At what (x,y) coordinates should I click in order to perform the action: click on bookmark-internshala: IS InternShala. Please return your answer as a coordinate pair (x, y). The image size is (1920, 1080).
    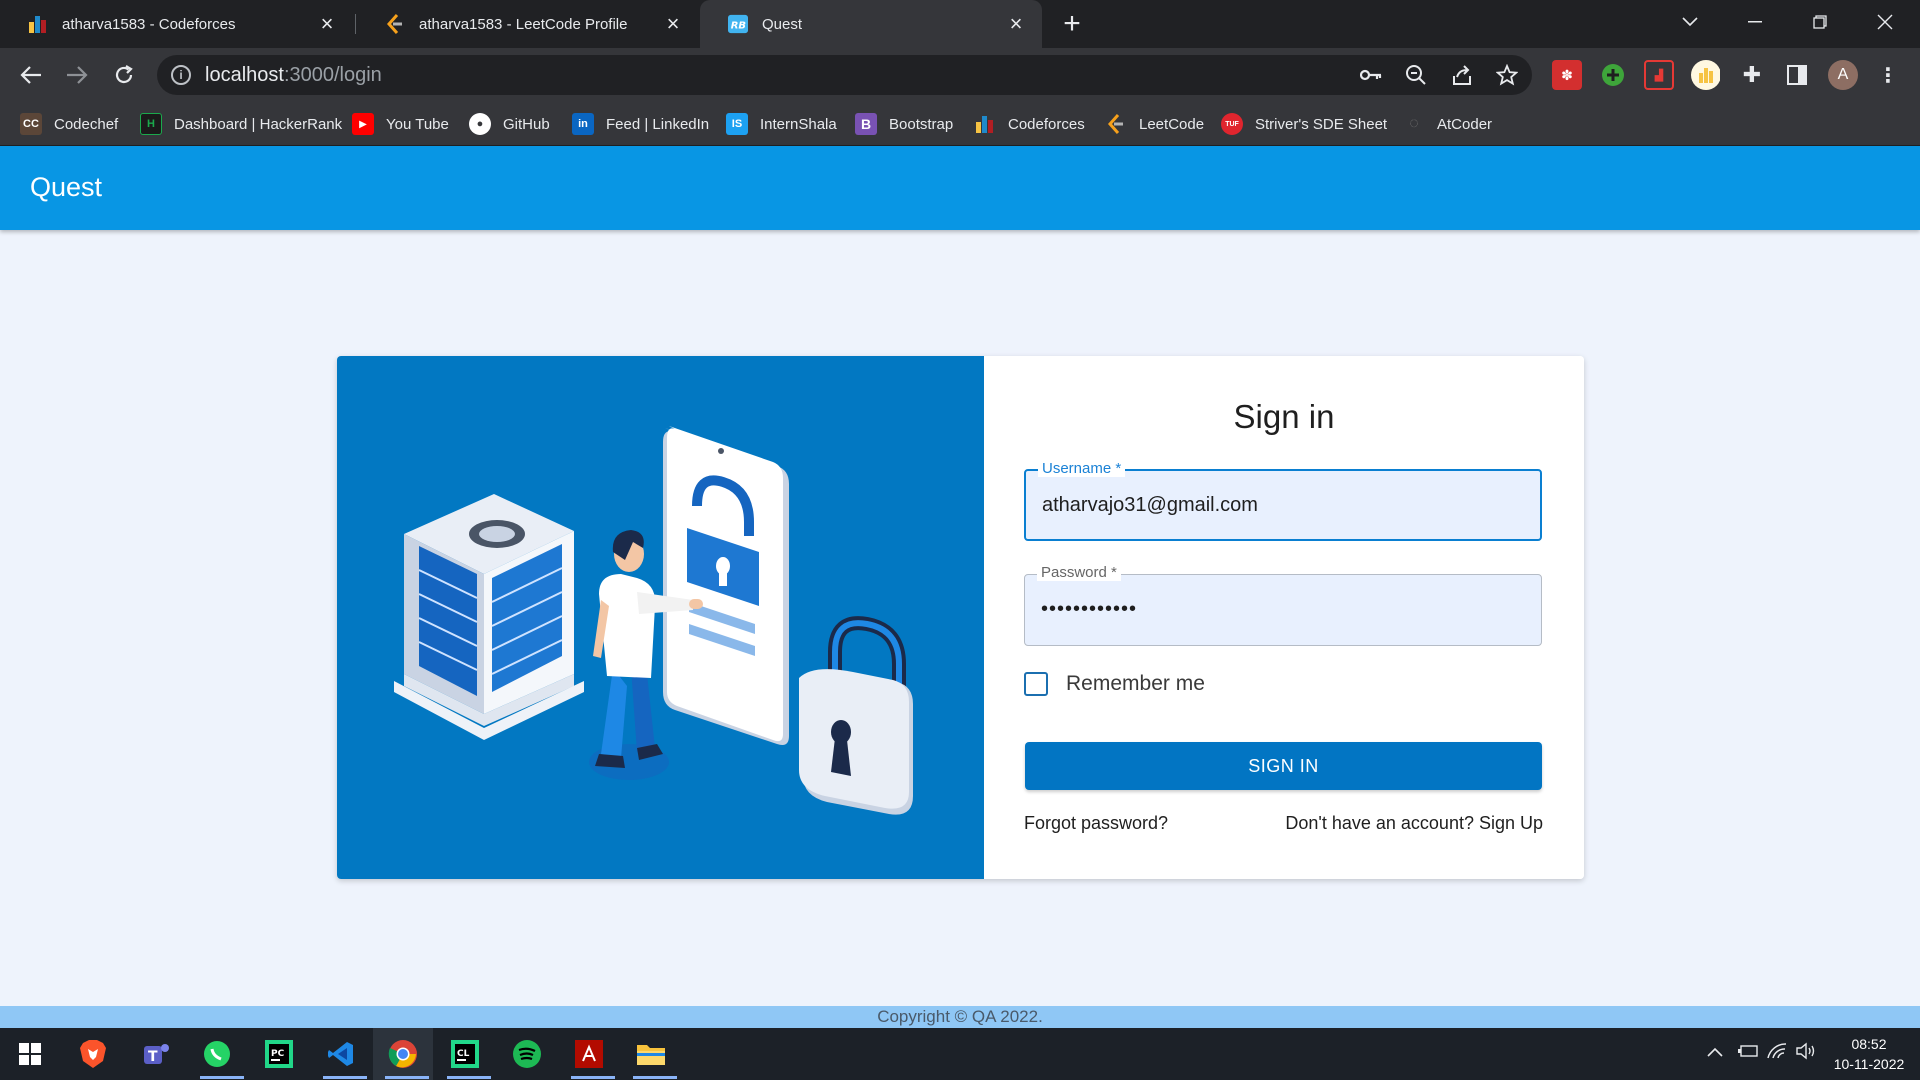
    Looking at the image, I should click on (781, 124).